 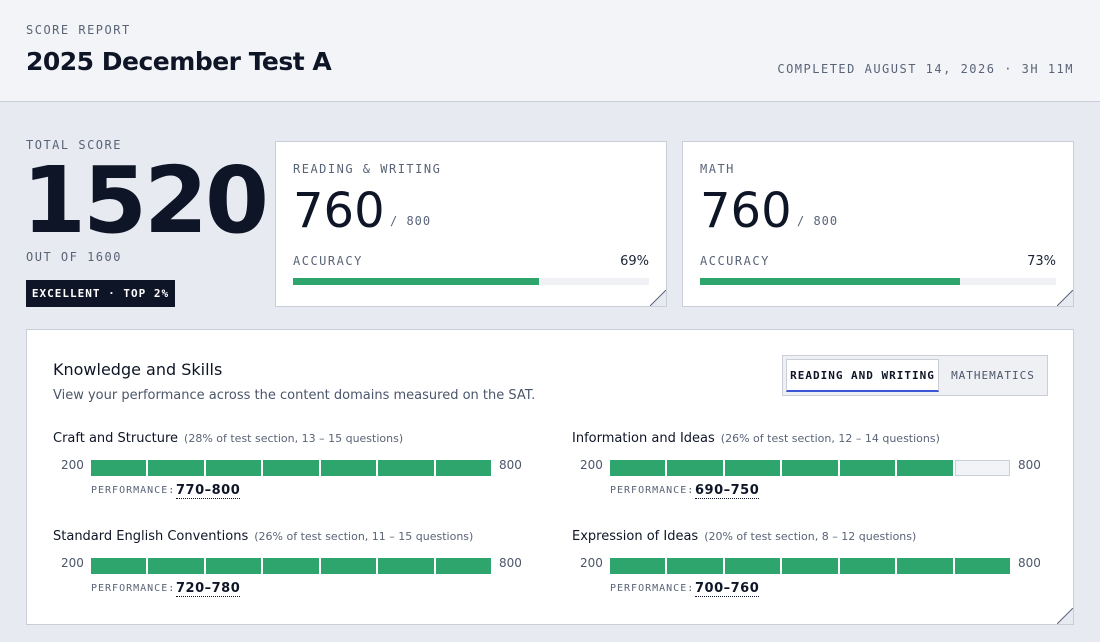 I want to click on performance-range: 720–780, so click(x=208, y=589).